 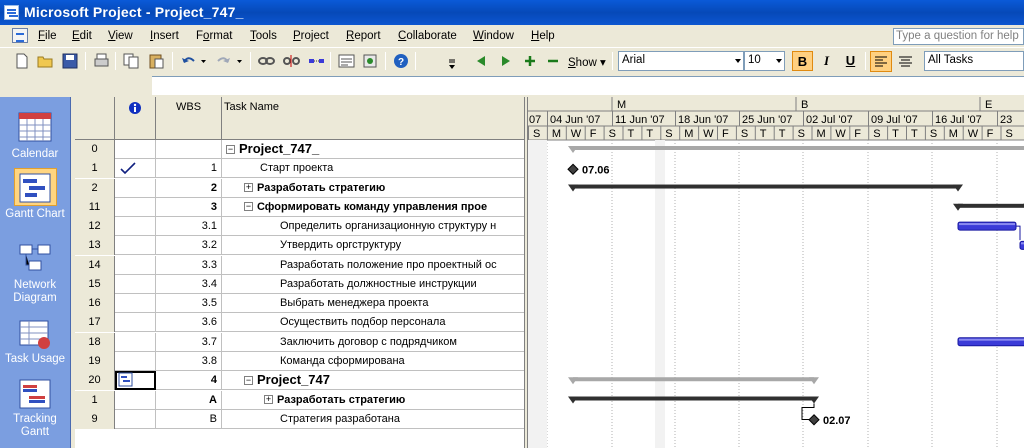 What do you see at coordinates (35, 292) in the screenshot?
I see `view-network-diagram-label: Network Diagram` at bounding box center [35, 292].